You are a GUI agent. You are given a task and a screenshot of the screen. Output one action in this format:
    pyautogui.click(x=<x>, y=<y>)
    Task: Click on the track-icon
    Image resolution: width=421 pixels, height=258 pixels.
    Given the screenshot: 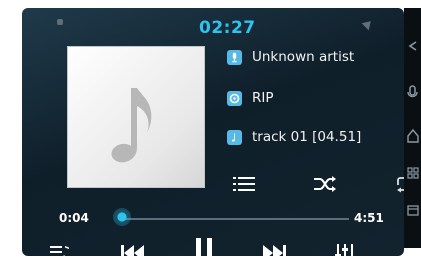 What is the action you would take?
    pyautogui.click(x=234, y=137)
    